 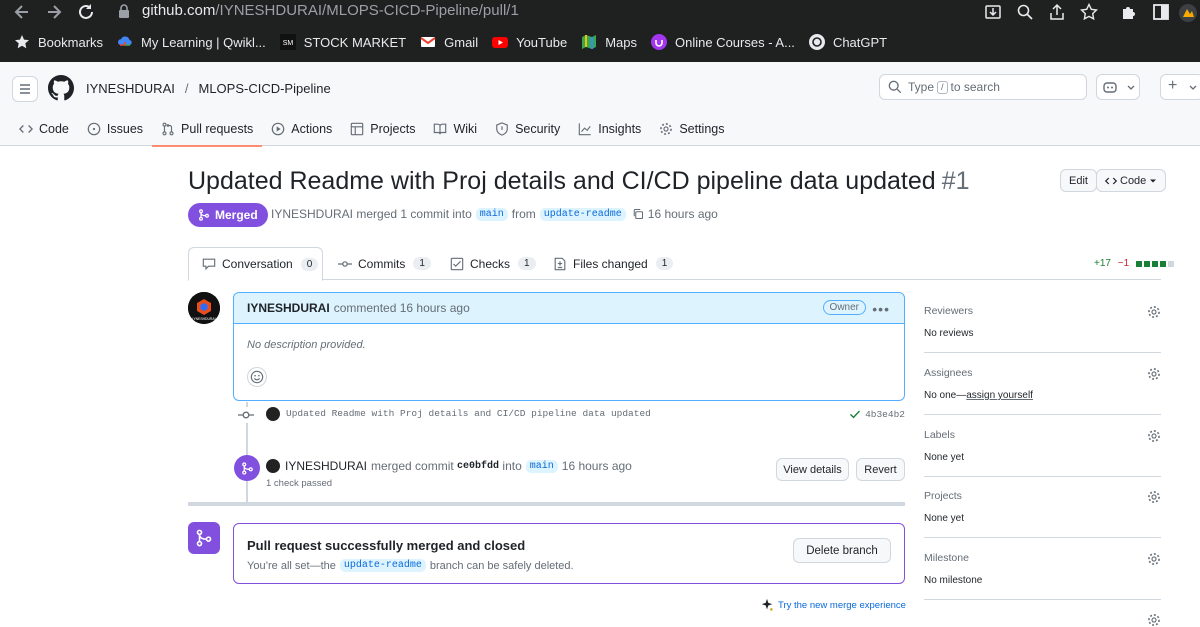 I want to click on url-path: /IYNESHDURAI/MLOPS-CICD-Pipeline/pull/1, so click(x=367, y=10).